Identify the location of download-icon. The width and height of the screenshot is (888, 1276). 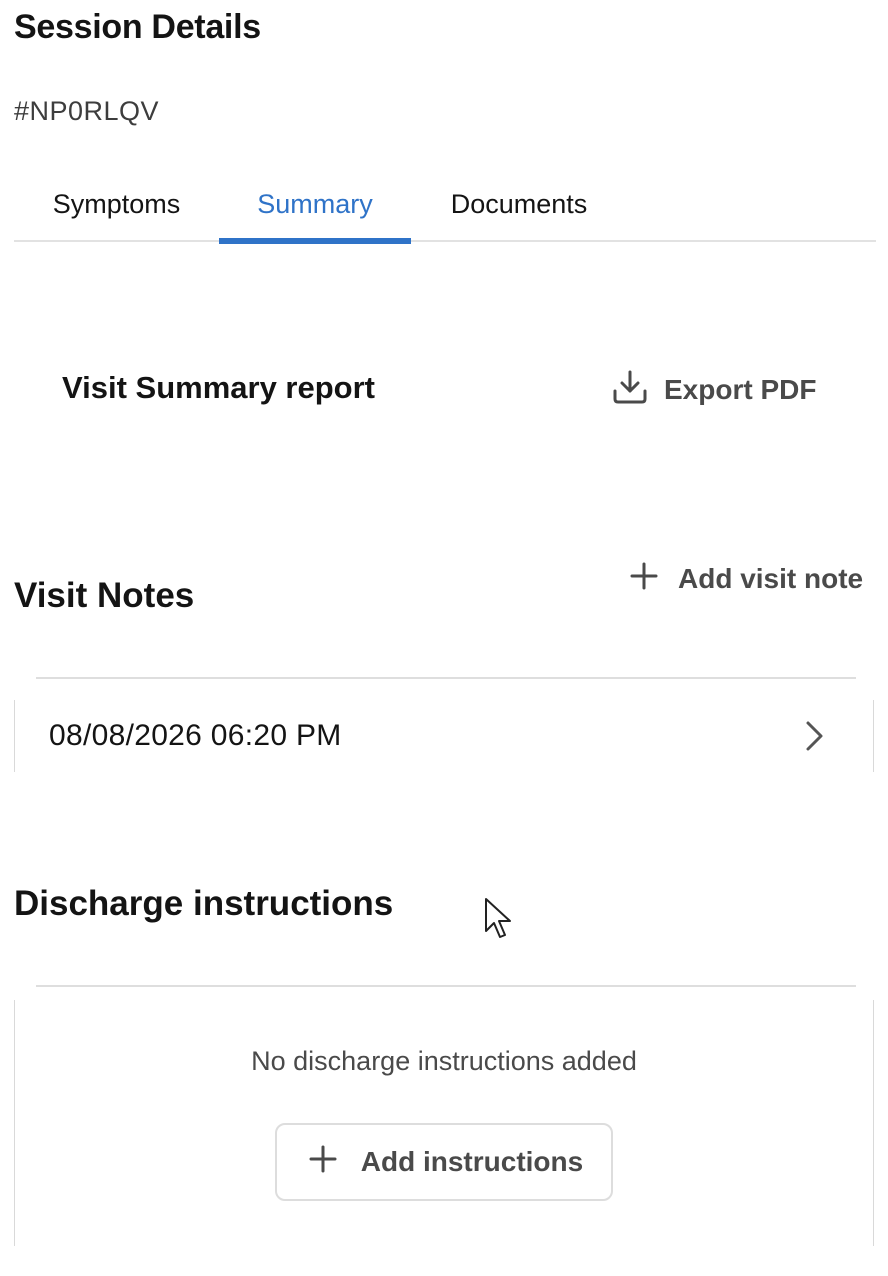
(630, 390).